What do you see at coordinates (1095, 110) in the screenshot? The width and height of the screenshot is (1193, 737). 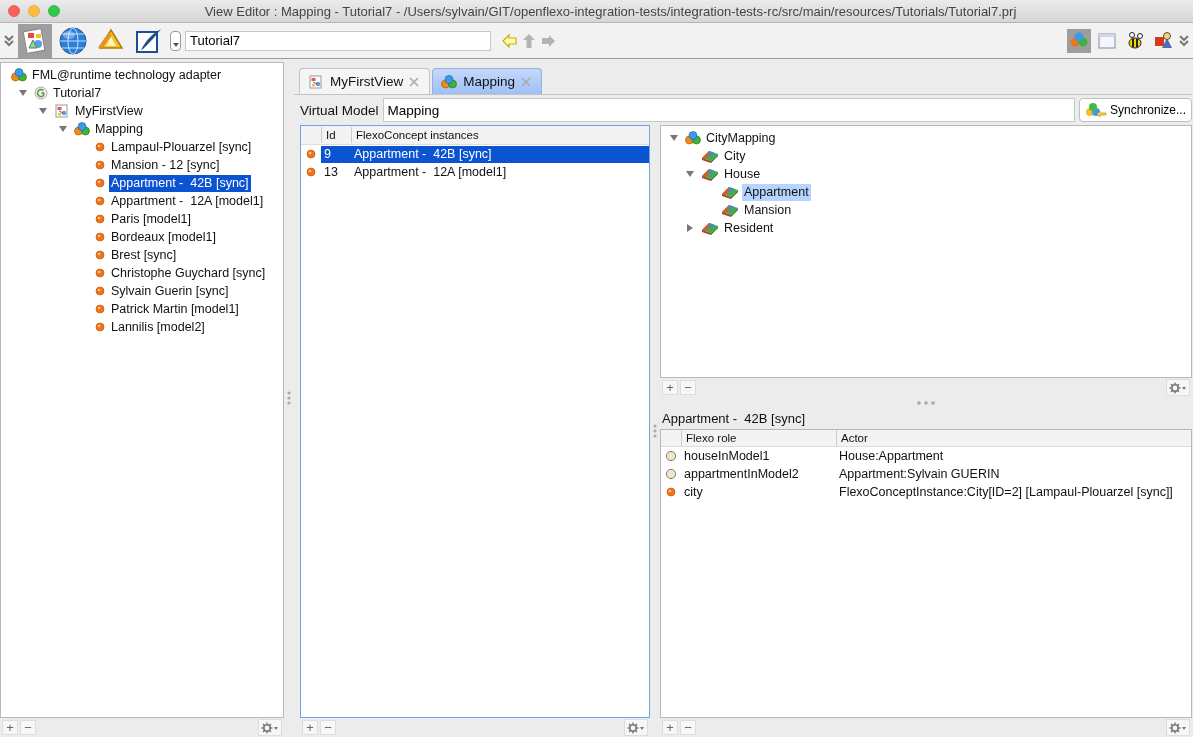 I see `sync-icon` at bounding box center [1095, 110].